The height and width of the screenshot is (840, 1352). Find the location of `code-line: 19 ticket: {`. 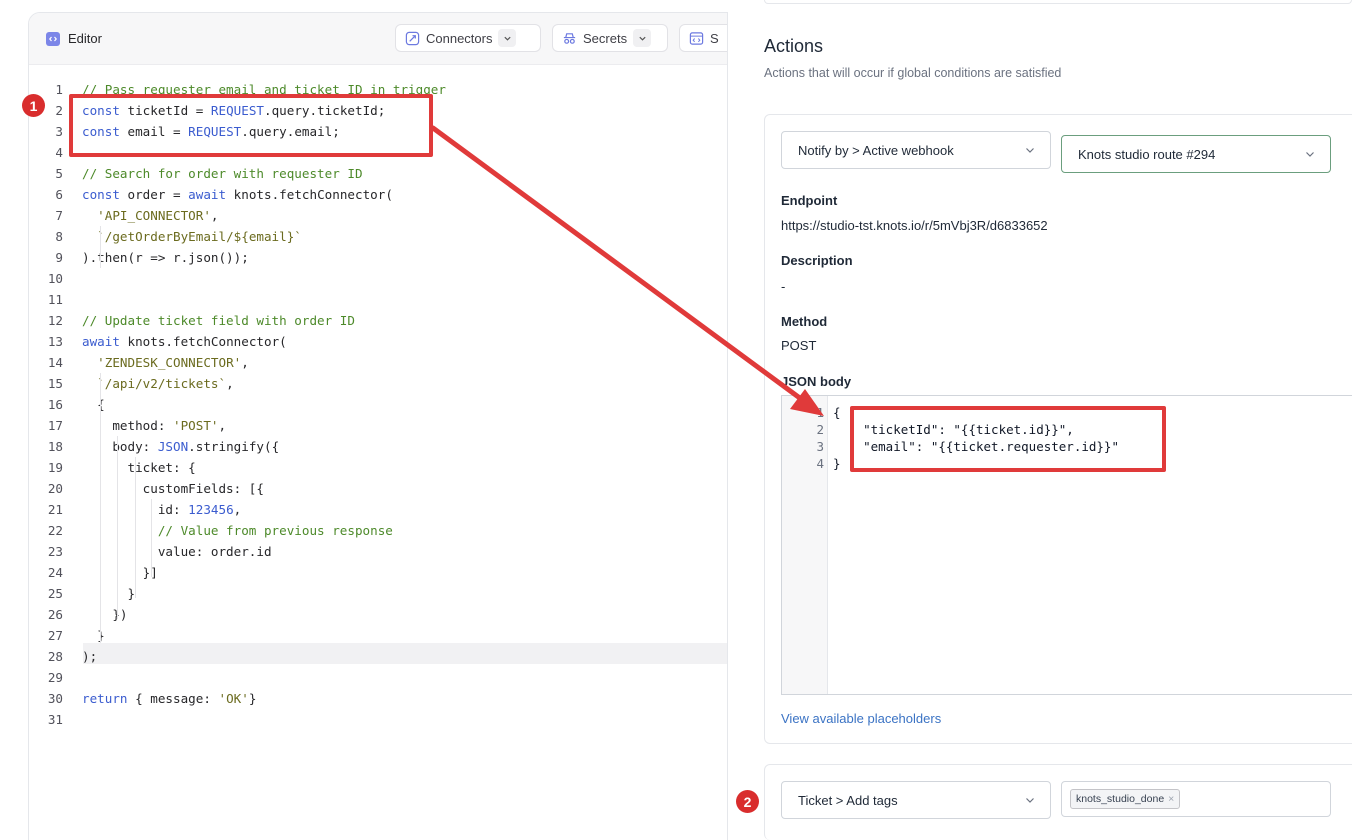

code-line: 19 ticket: { is located at coordinates (378, 467).